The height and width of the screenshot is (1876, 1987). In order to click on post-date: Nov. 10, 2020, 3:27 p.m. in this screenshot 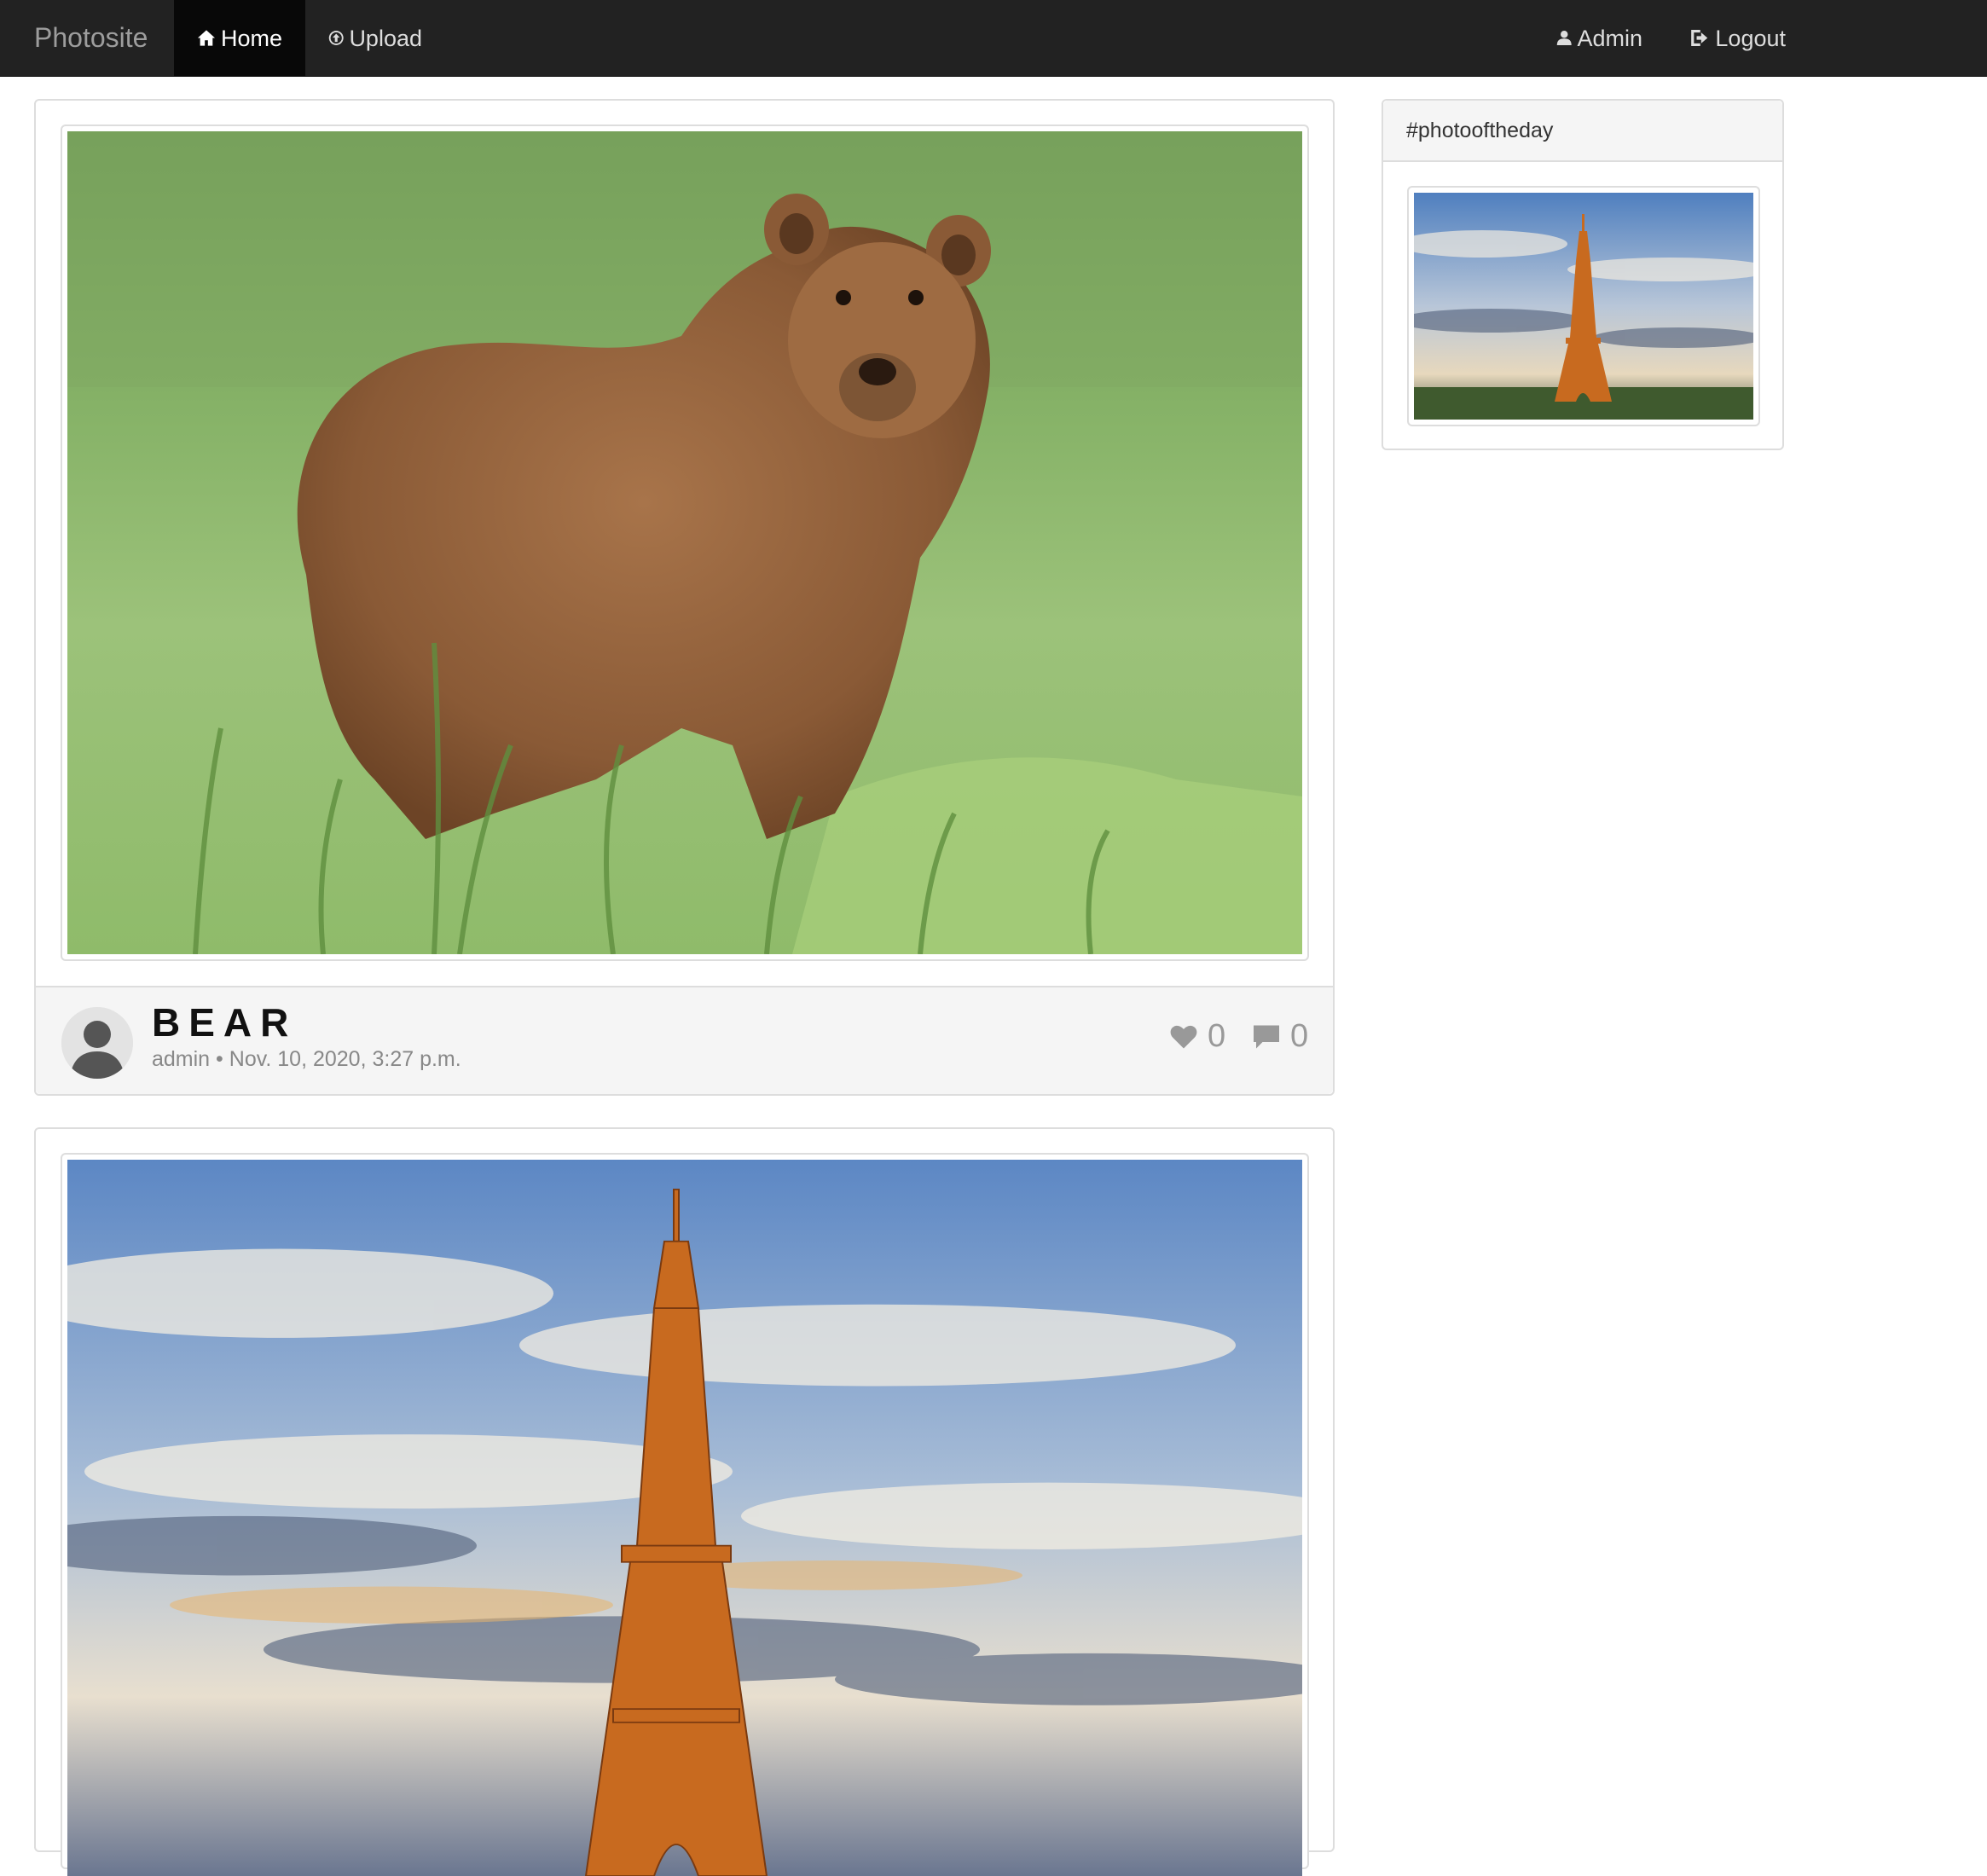, I will do `click(345, 1059)`.